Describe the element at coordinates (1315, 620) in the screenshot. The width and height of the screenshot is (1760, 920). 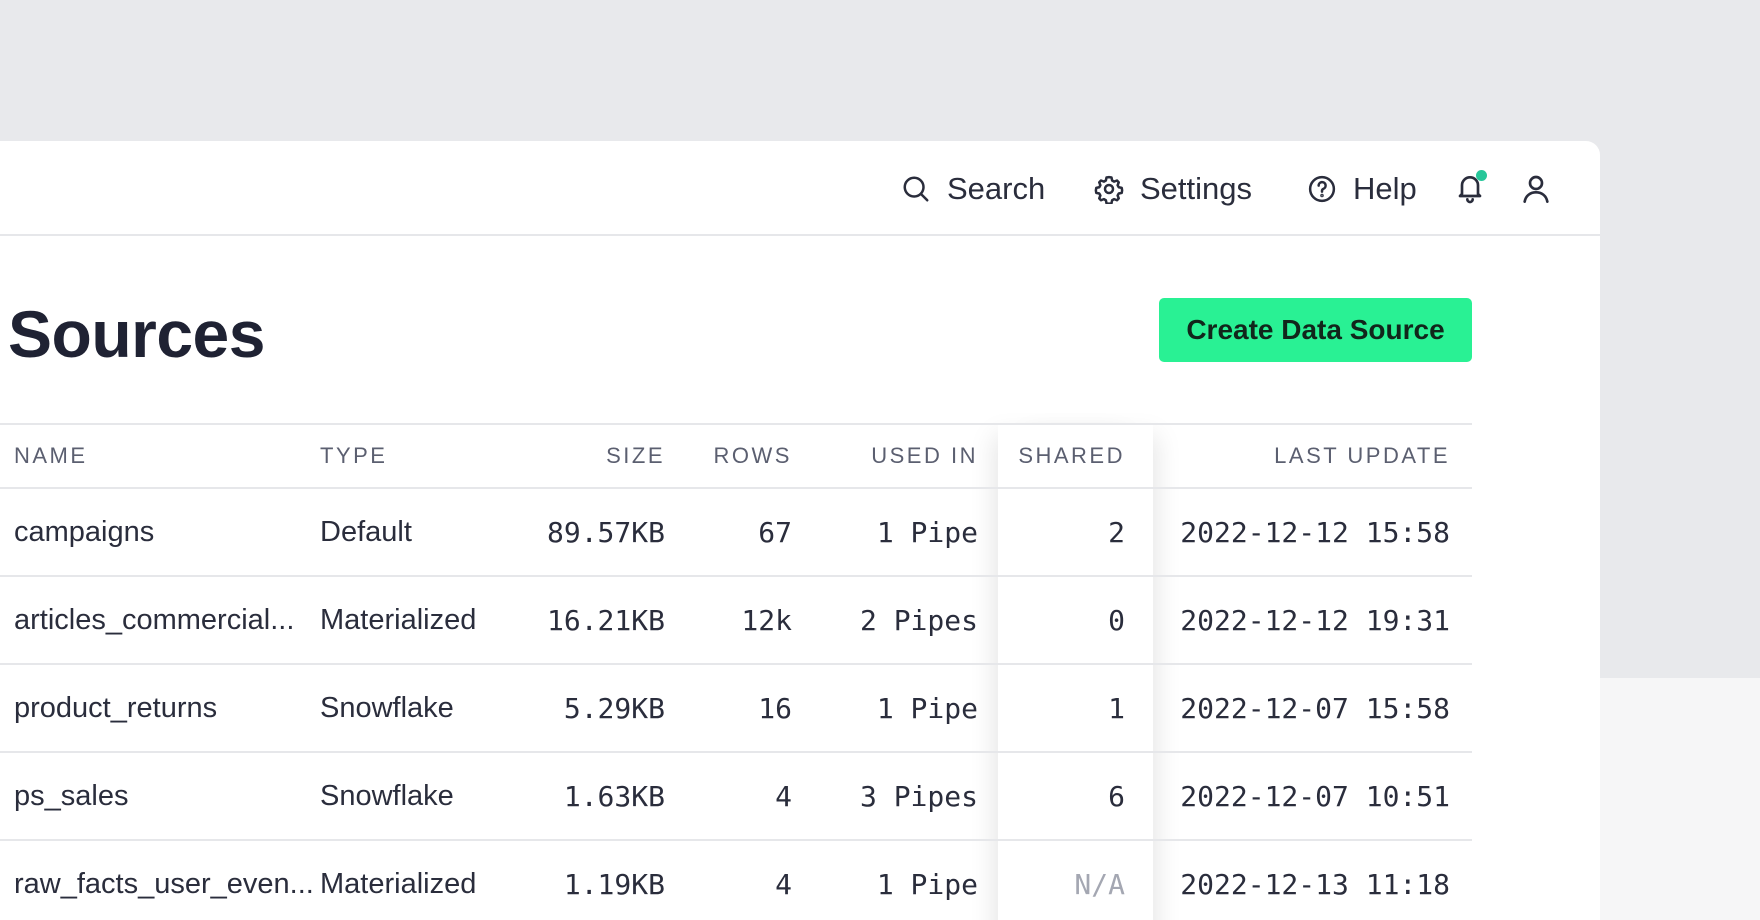
I see `cell-last-update: 2022-12-12 19:31` at that location.